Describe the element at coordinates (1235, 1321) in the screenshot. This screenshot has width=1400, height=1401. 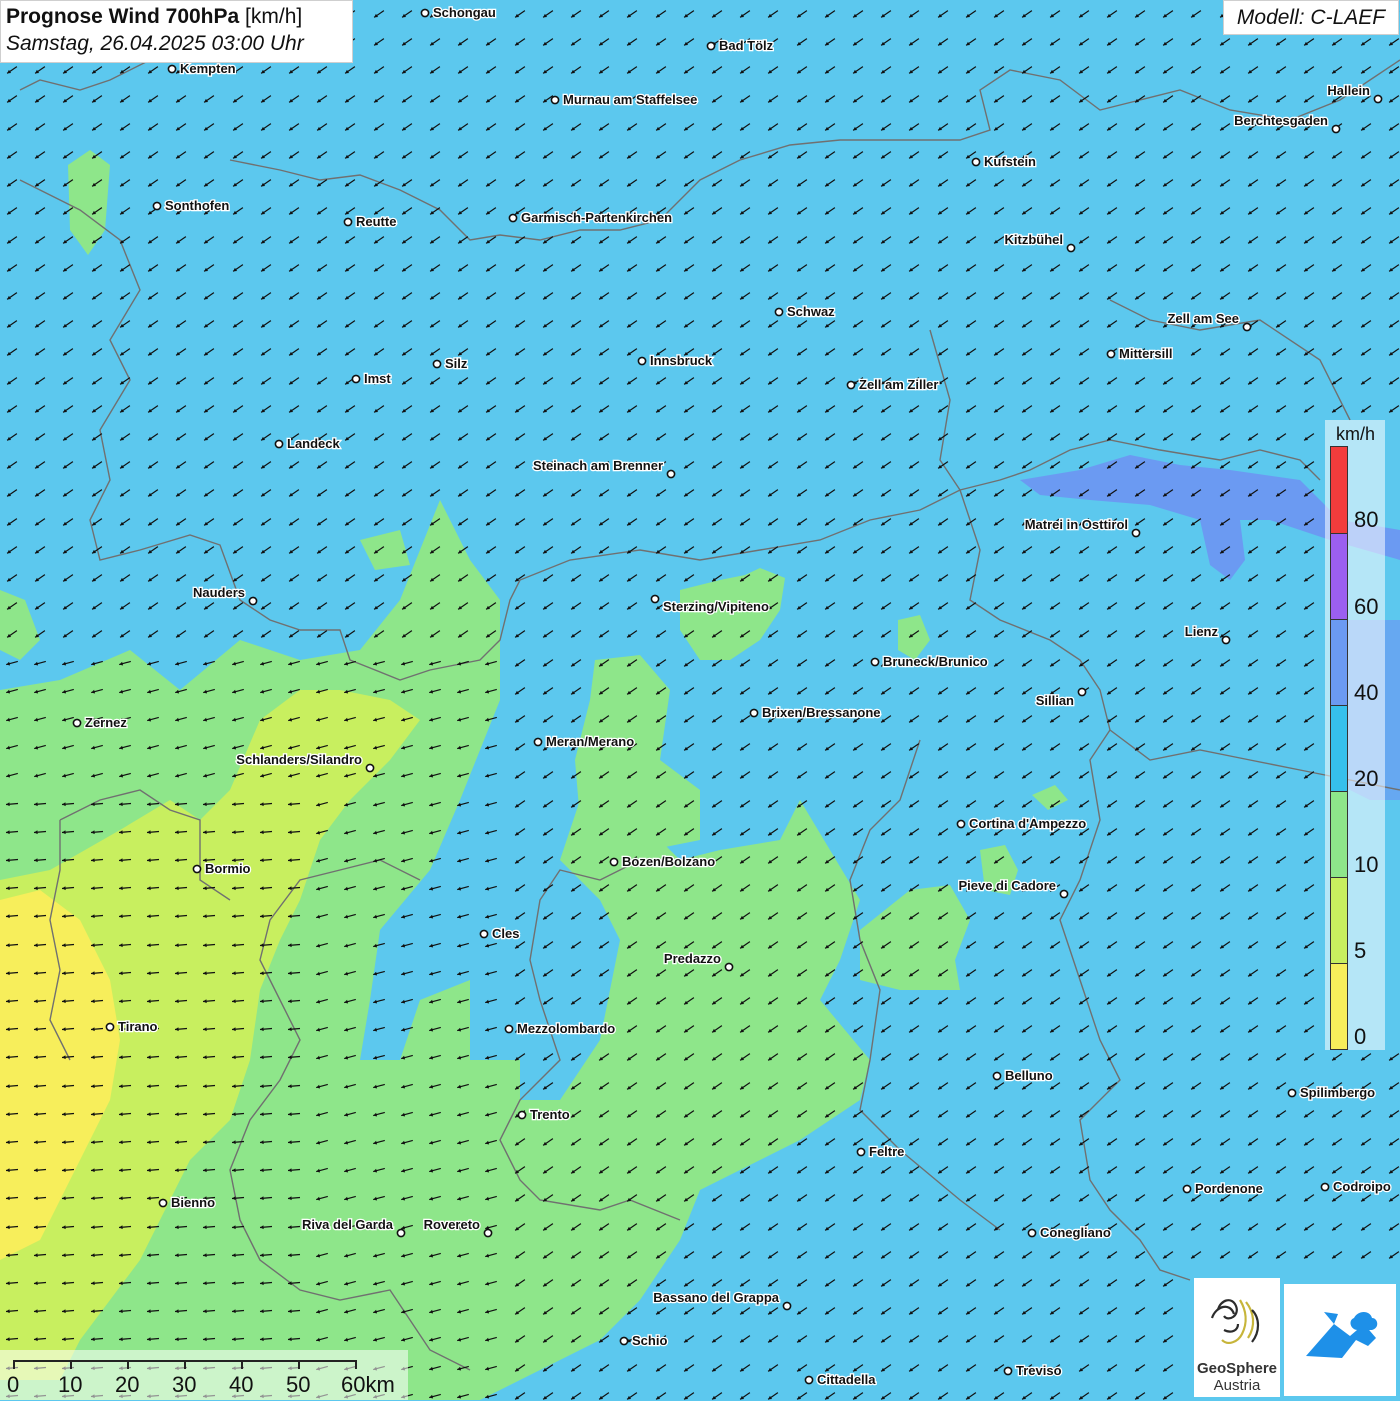
I see `geosphere-emblem-icon` at that location.